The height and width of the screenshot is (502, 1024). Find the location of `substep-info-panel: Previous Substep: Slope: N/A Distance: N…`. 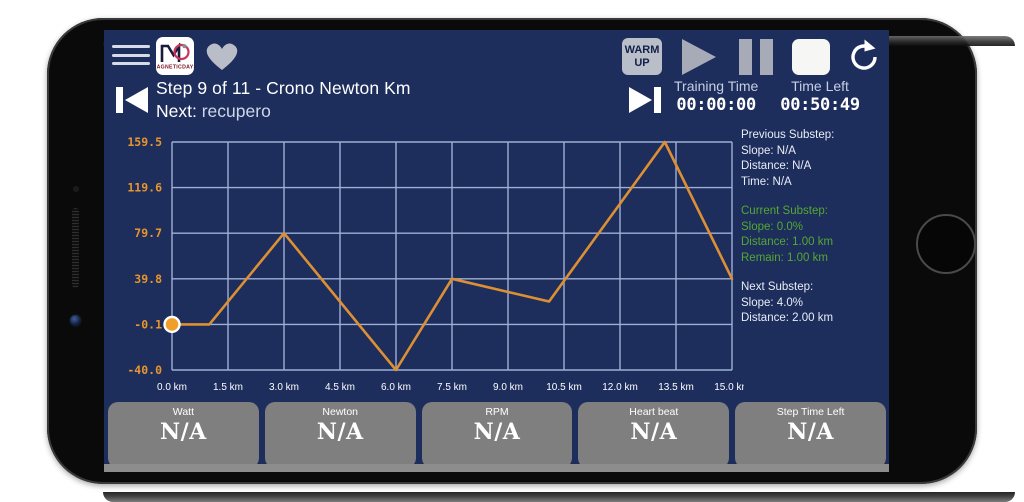

substep-info-panel: Previous Substep: Slope: N/A Distance: N… is located at coordinates (815, 234).